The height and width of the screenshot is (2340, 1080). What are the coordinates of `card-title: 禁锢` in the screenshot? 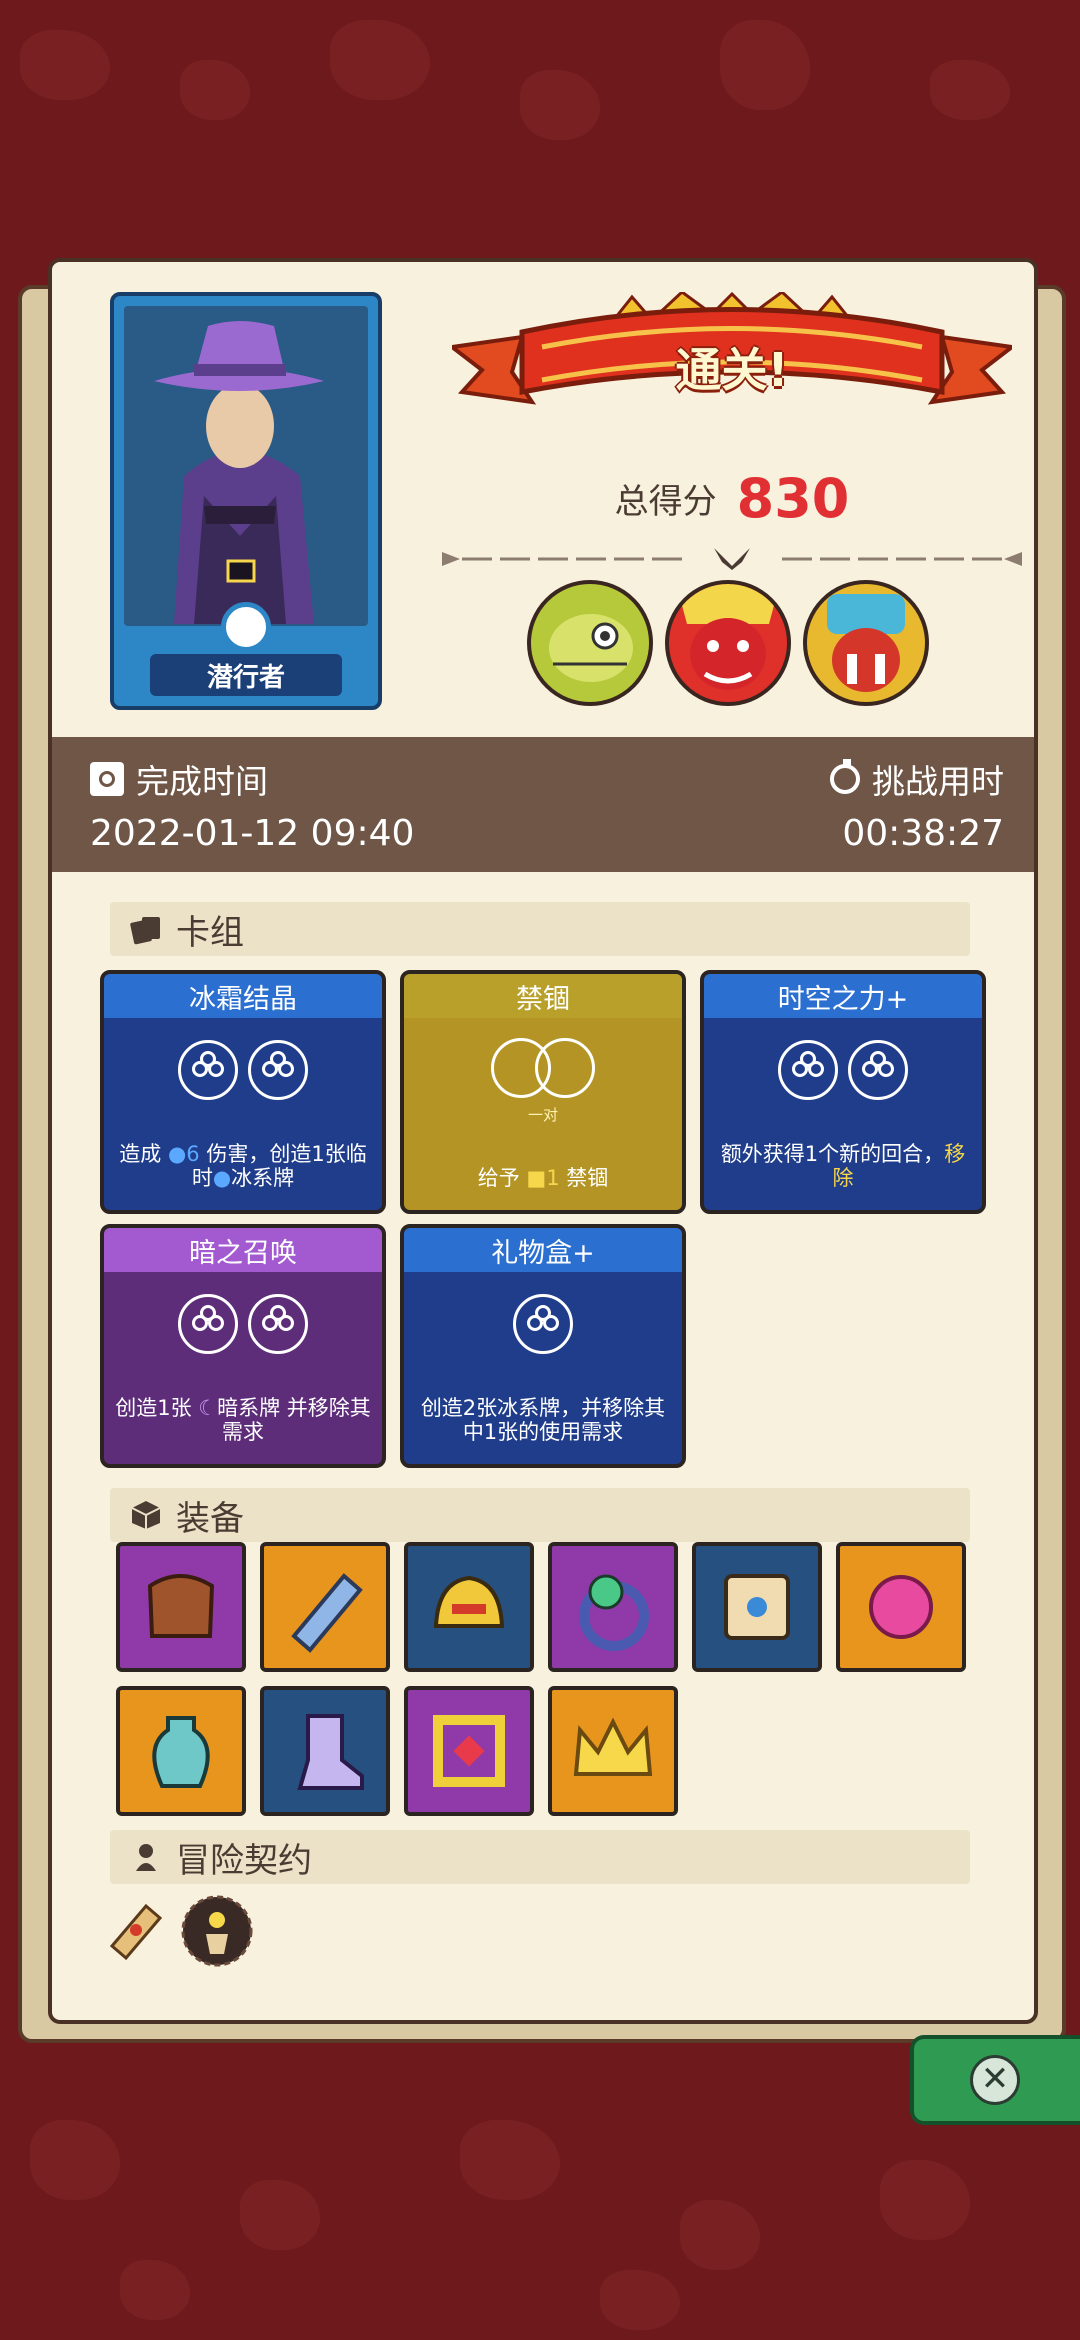 It's located at (543, 996).